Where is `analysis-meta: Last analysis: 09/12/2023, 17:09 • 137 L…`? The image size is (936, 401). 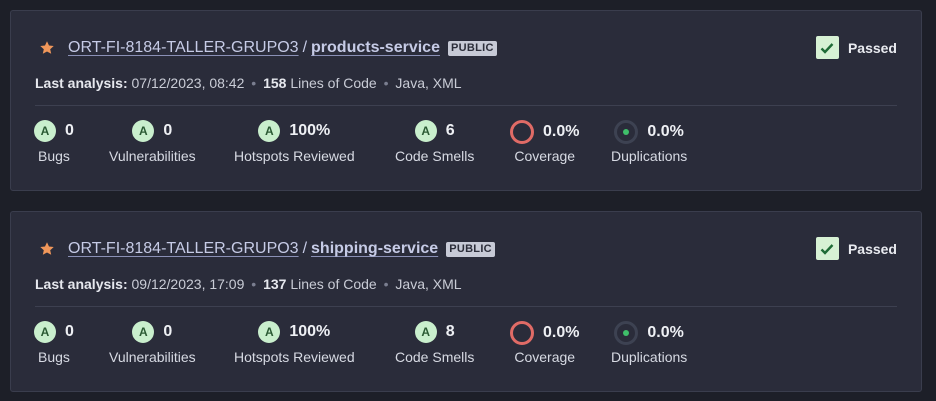
analysis-meta: Last analysis: 09/12/2023, 17:09 • 137 L… is located at coordinates (248, 284).